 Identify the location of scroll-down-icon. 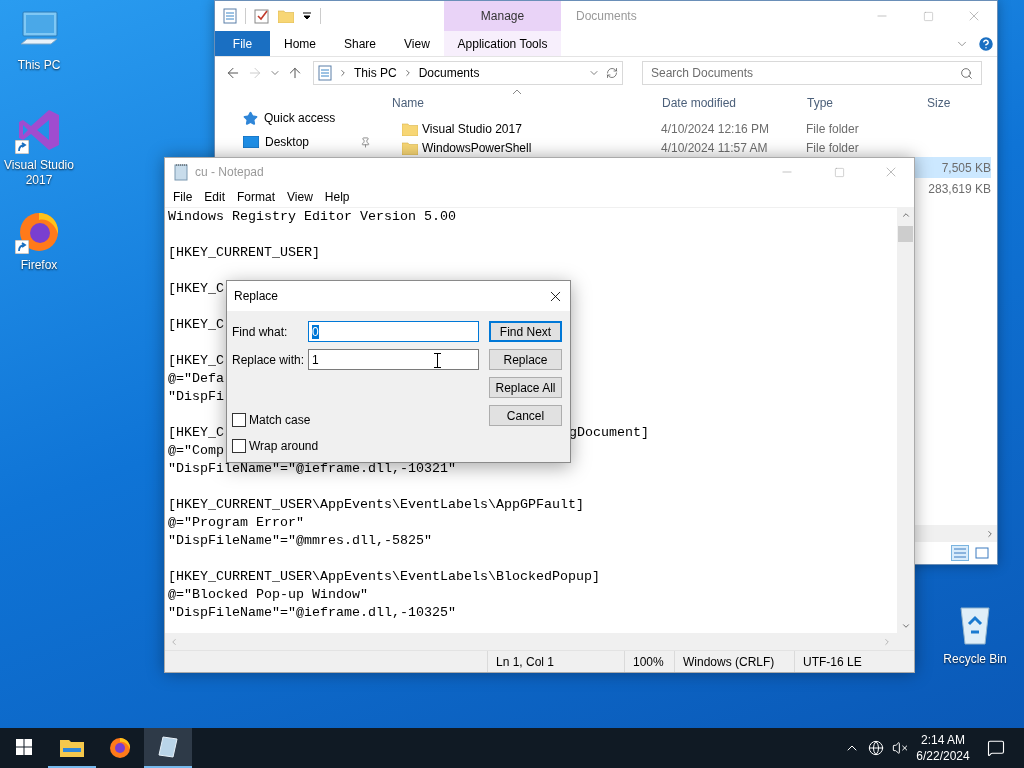
(905, 626).